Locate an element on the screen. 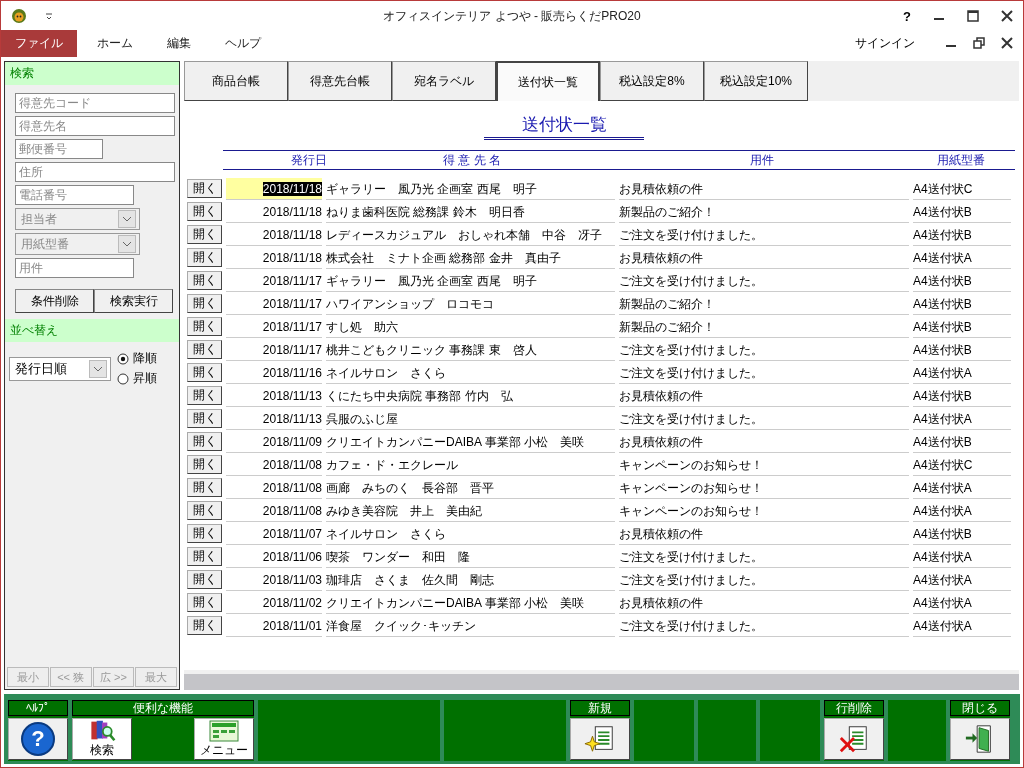 This screenshot has width=1024, height=768. input-field: 郵便番号 is located at coordinates (59, 149).